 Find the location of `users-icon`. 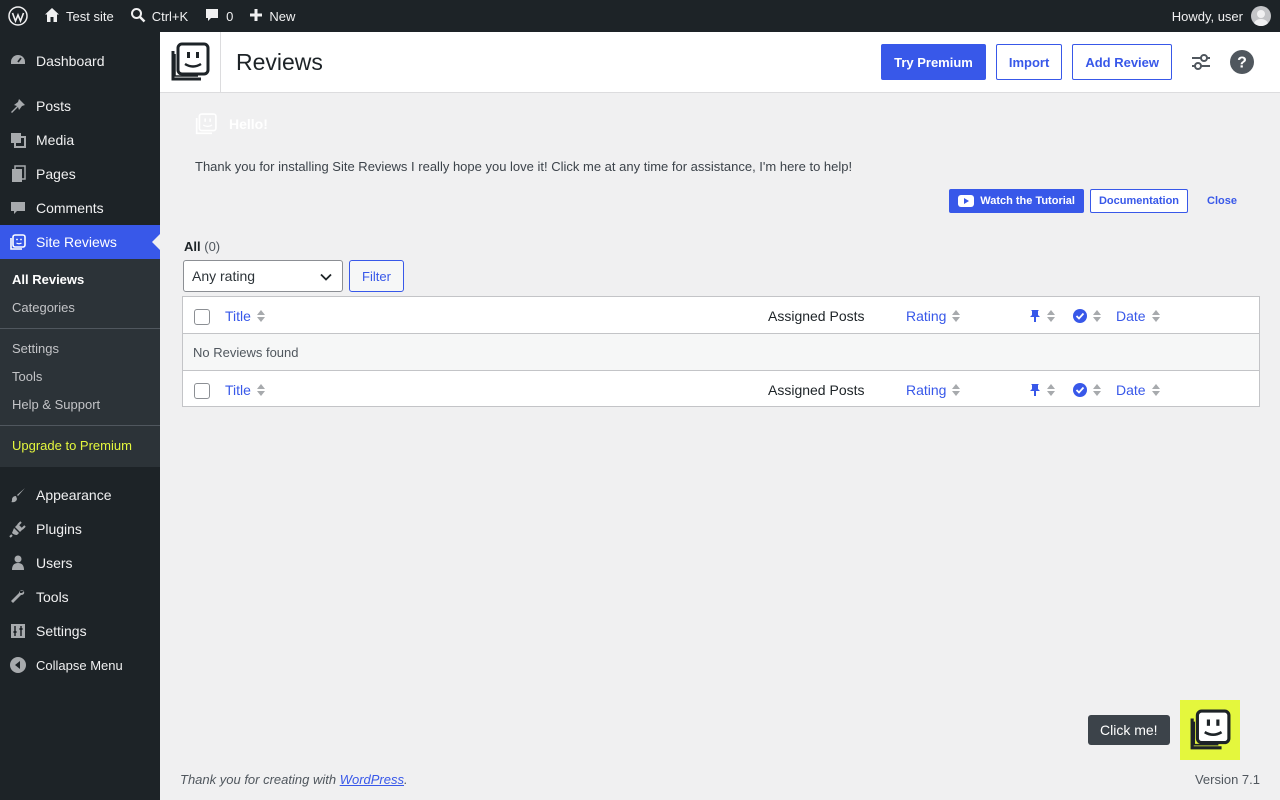

users-icon is located at coordinates (18, 563).